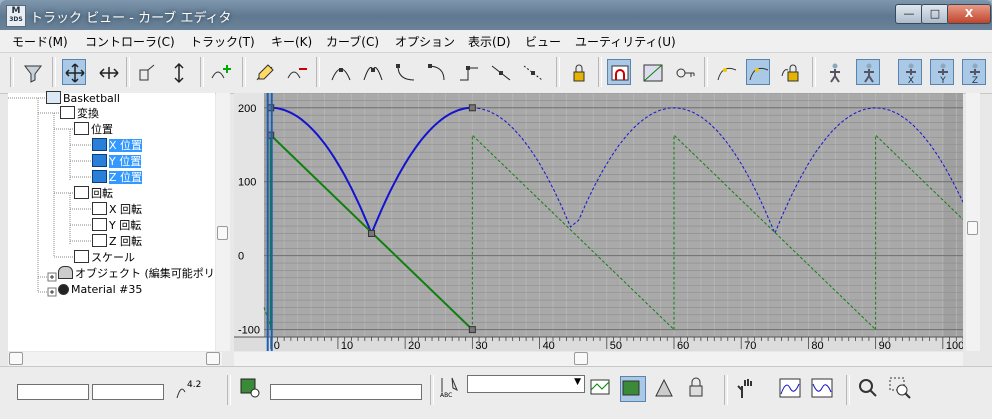 The image size is (992, 419). Describe the element at coordinates (404, 72) in the screenshot. I see `tangent-fast-icon` at that location.